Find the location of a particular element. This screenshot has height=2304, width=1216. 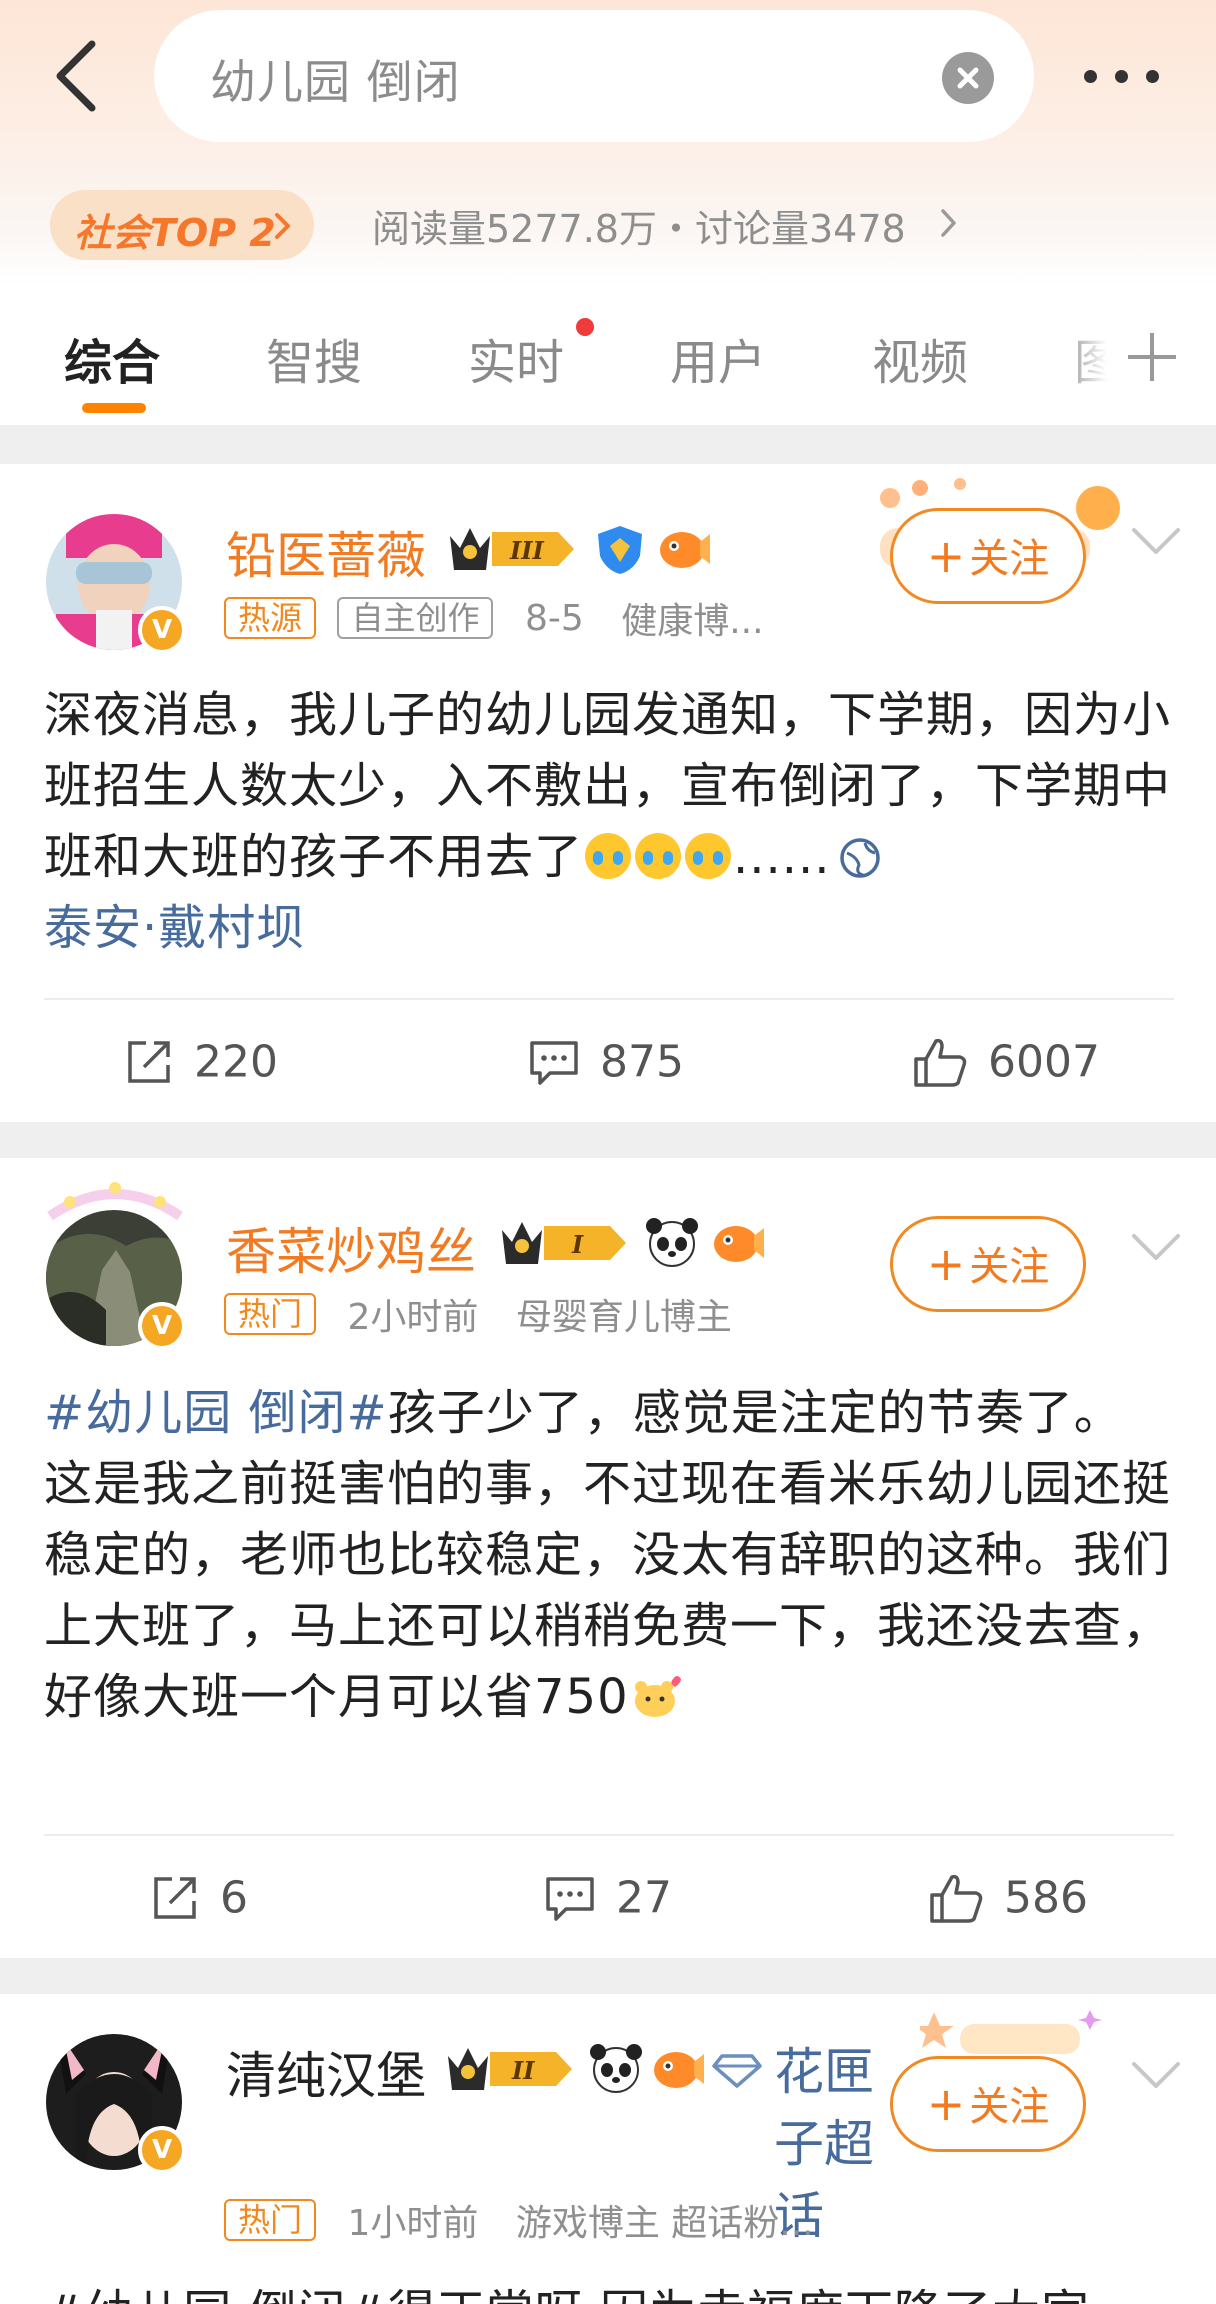

vip-level-badge-icon: III is located at coordinates (512, 549).